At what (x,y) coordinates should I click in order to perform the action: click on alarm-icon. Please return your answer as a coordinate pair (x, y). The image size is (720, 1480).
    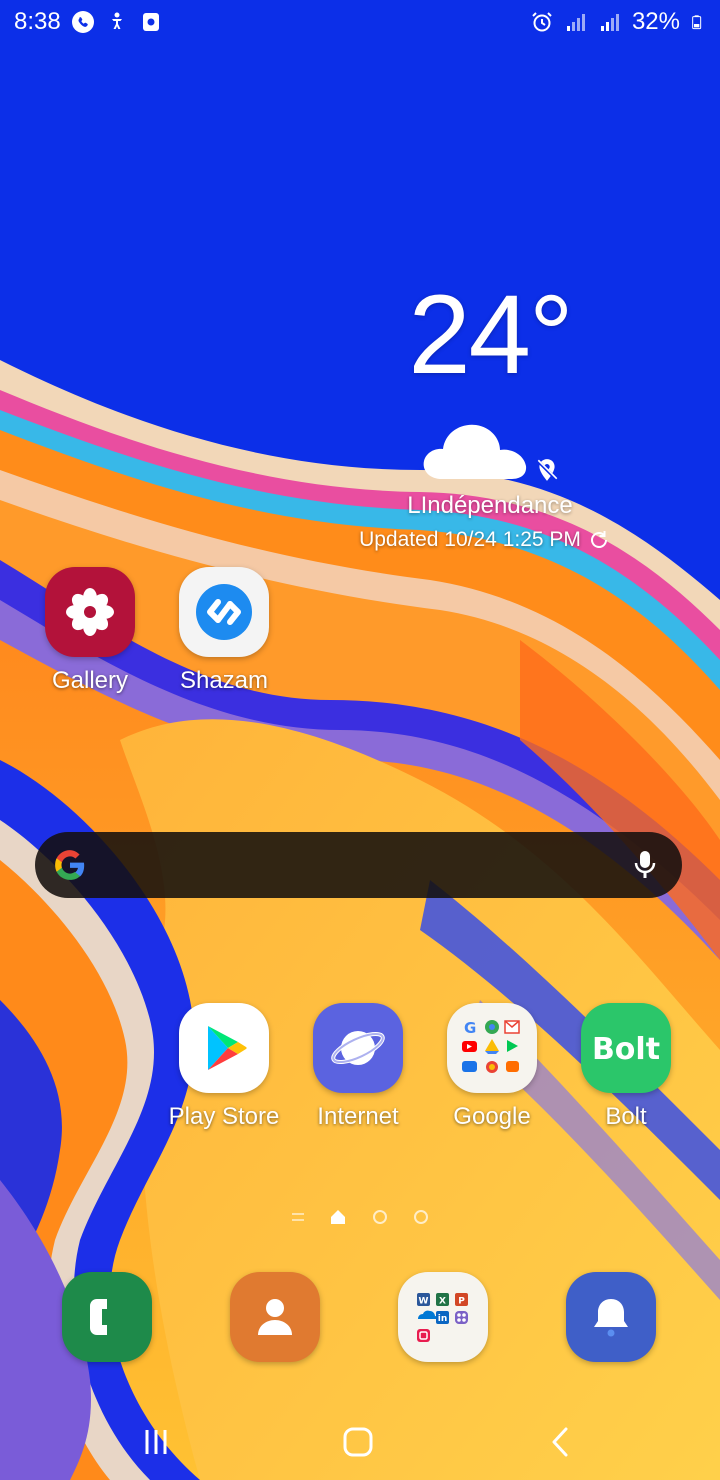
    Looking at the image, I should click on (542, 22).